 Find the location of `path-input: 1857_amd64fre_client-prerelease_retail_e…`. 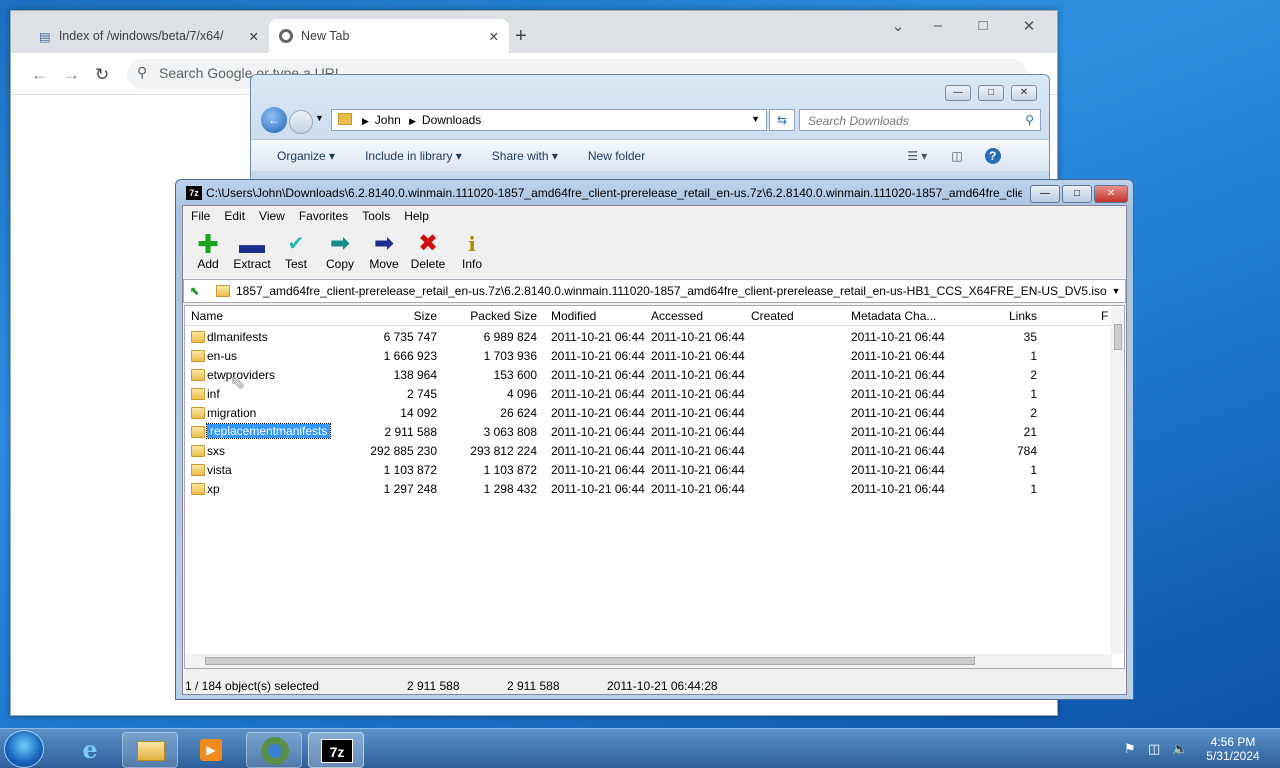

path-input: 1857_amd64fre_client-prerelease_retail_e… is located at coordinates (671, 291).